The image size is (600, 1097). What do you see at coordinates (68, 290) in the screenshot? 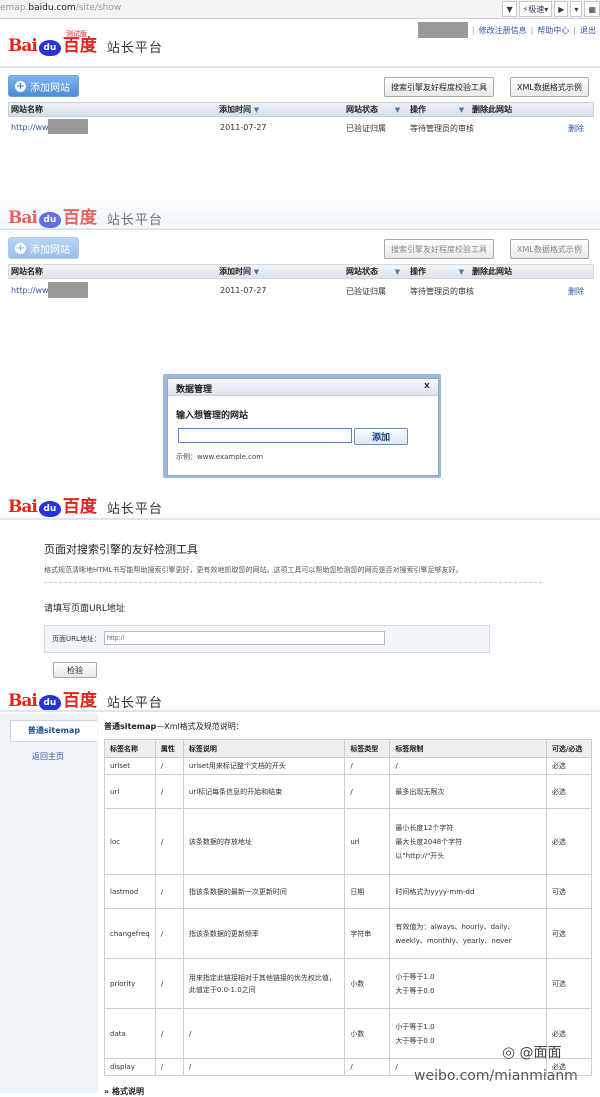
I see `site-url-redacted` at bounding box center [68, 290].